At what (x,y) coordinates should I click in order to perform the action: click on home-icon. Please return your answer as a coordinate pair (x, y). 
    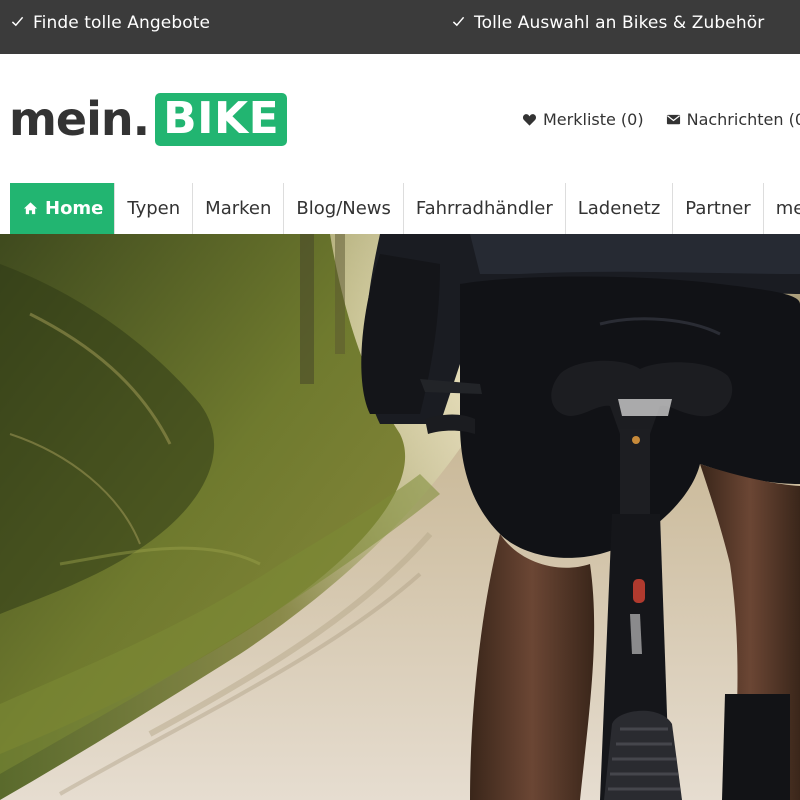
    Looking at the image, I should click on (30, 208).